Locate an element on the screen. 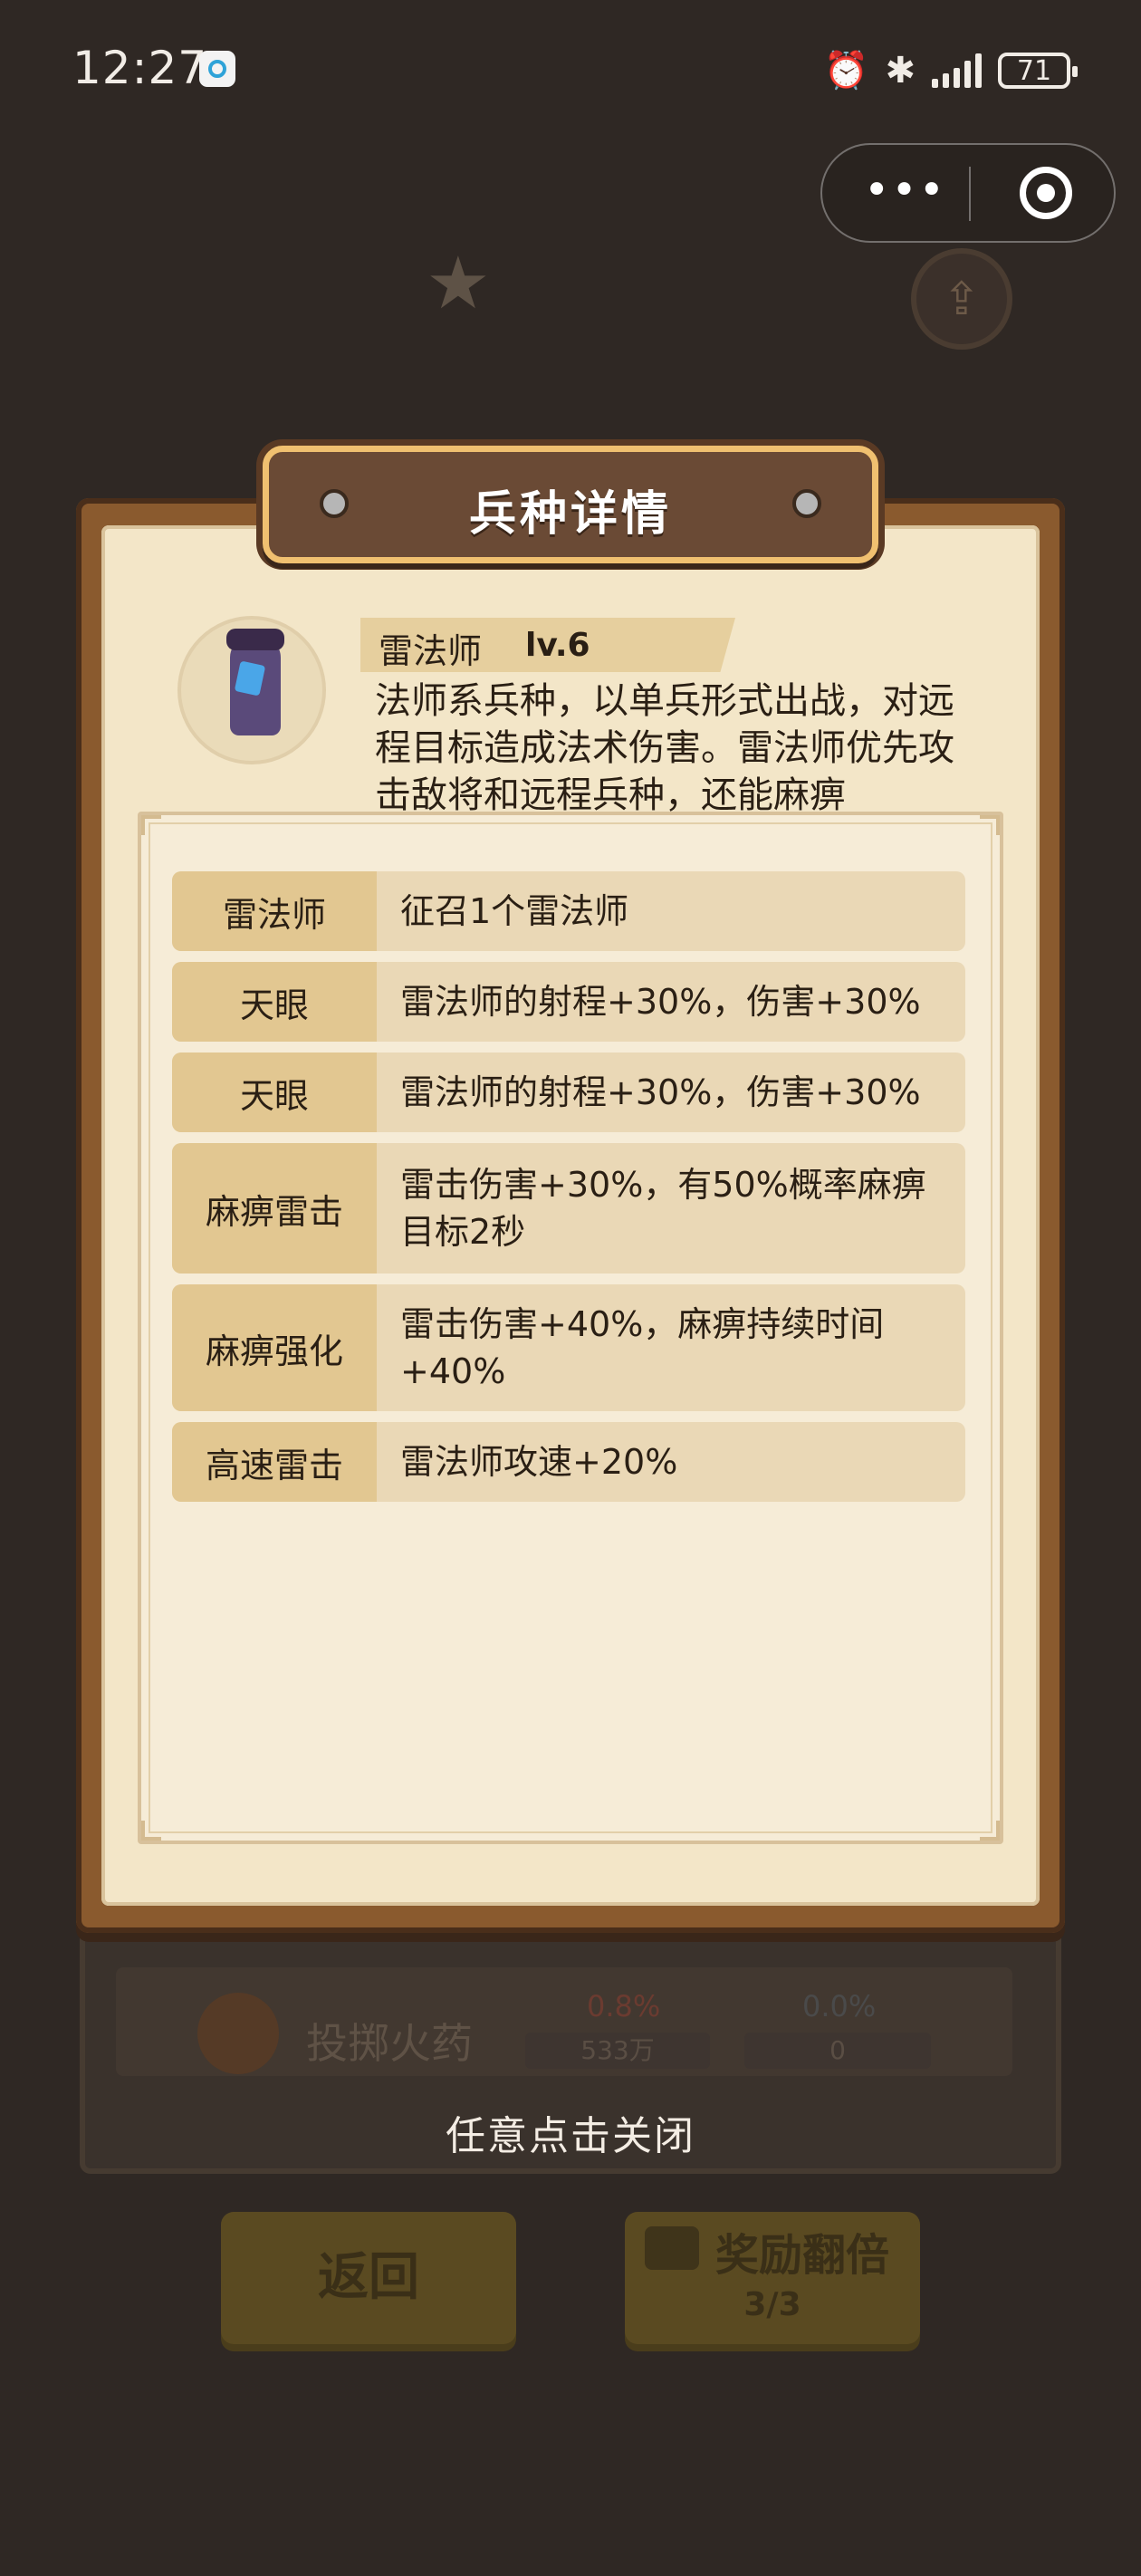 The image size is (1141, 2576). carrier-app-icon is located at coordinates (217, 69).